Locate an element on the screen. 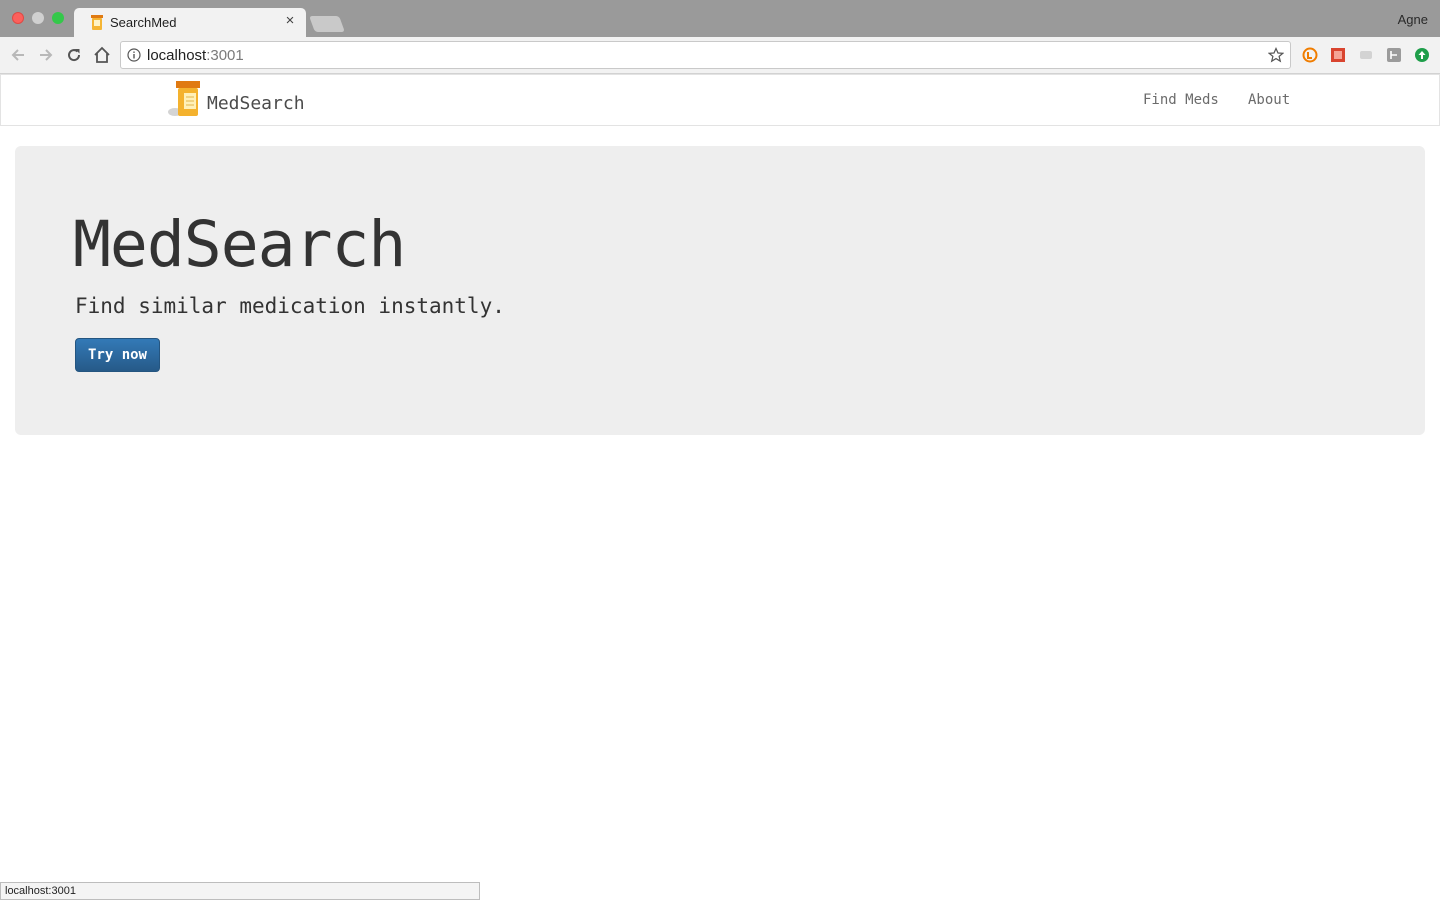  url-text: localhost:3001 is located at coordinates (195, 55).